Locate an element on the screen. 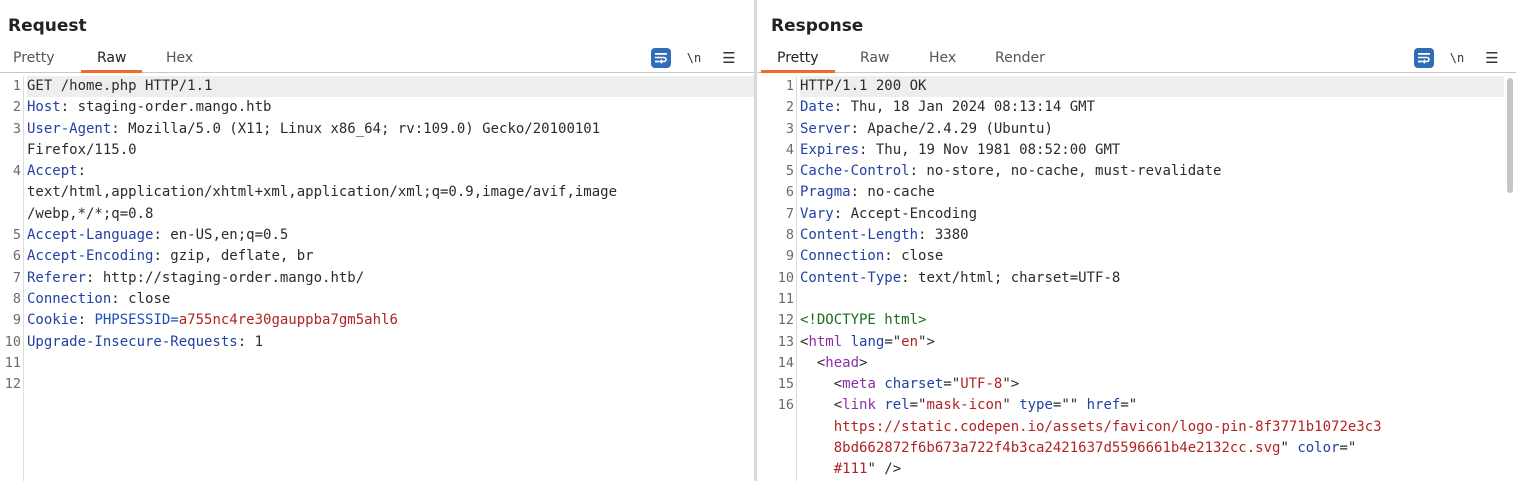 The height and width of the screenshot is (481, 1516). code-line: <meta charset="UTF-8"> is located at coordinates (1152, 384).